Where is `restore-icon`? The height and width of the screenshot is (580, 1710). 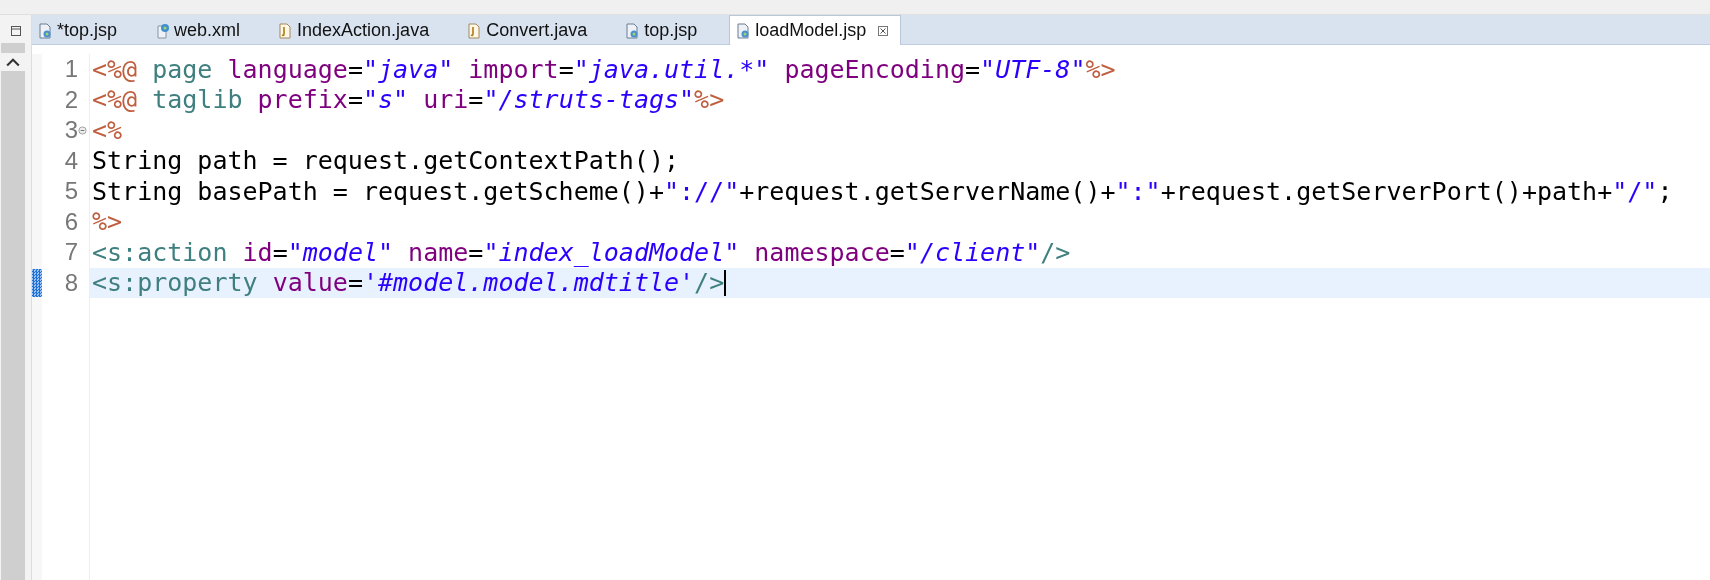 restore-icon is located at coordinates (15, 31).